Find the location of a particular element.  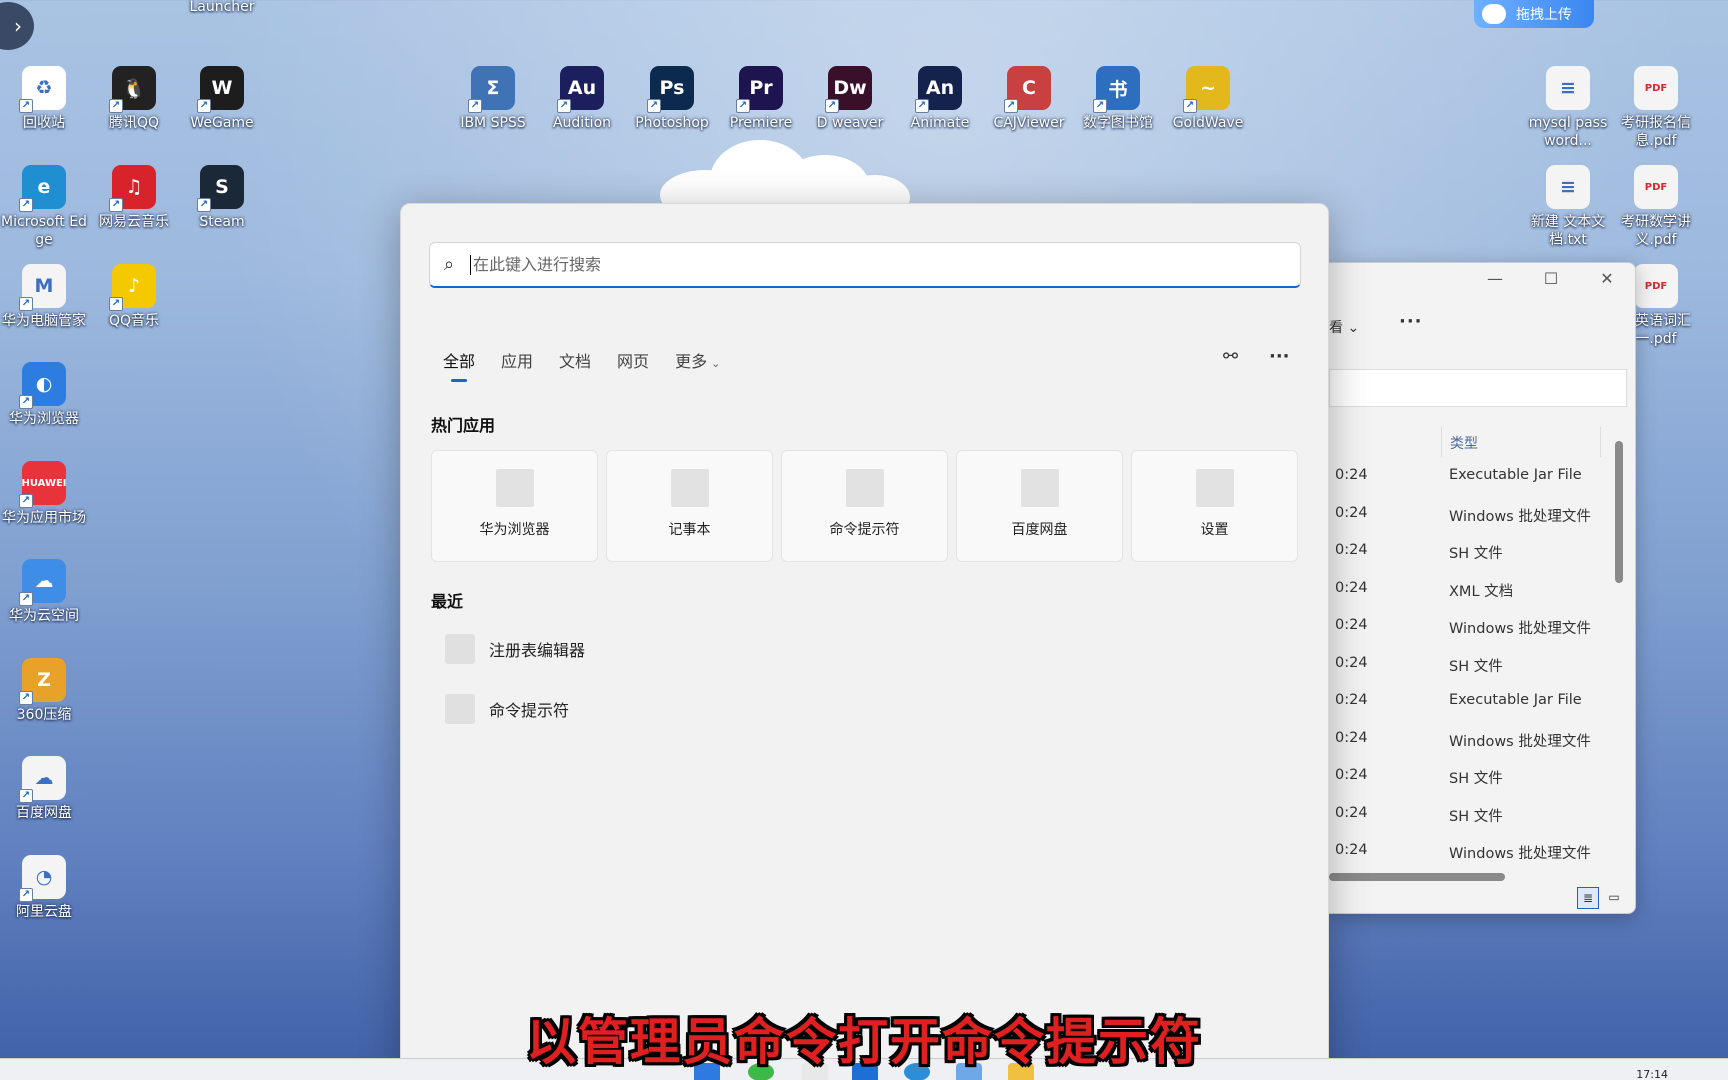

minimize-icon: — is located at coordinates (1495, 278).